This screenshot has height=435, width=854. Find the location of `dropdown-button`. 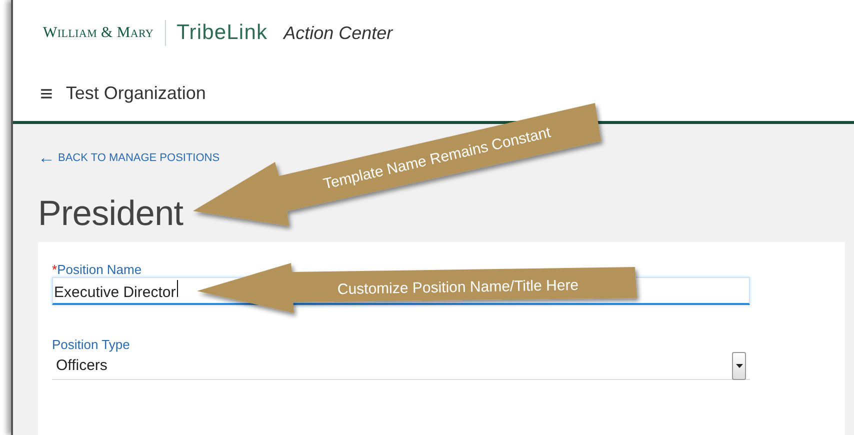

dropdown-button is located at coordinates (739, 366).